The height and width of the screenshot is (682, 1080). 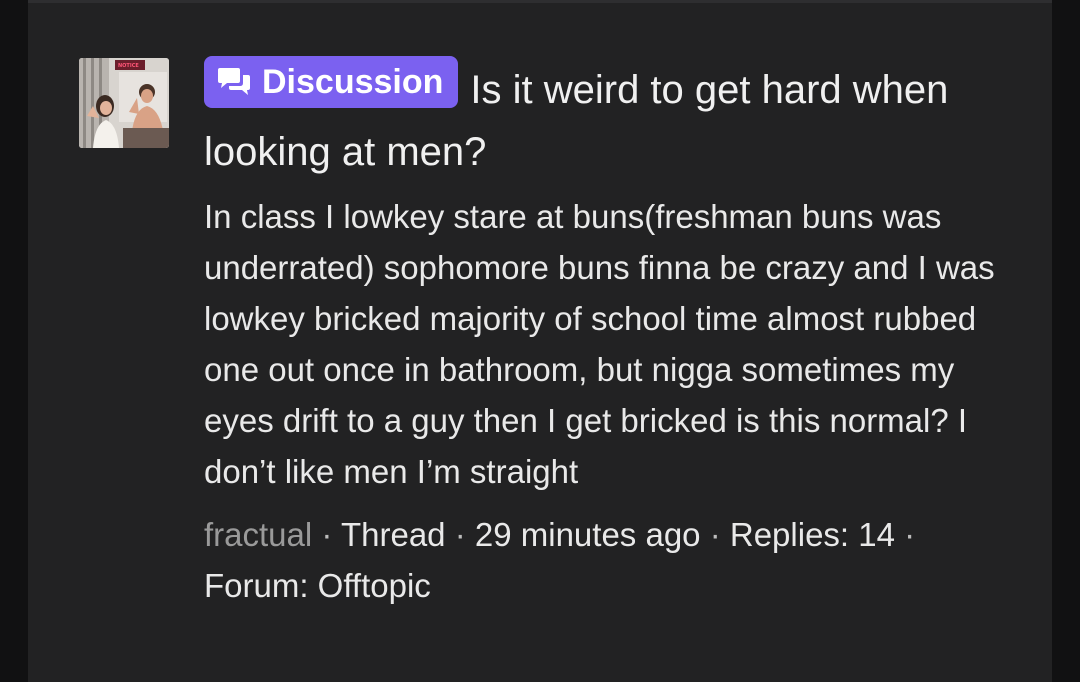 What do you see at coordinates (587, 534) in the screenshot?
I see `thread-time: 29 minutes ago` at bounding box center [587, 534].